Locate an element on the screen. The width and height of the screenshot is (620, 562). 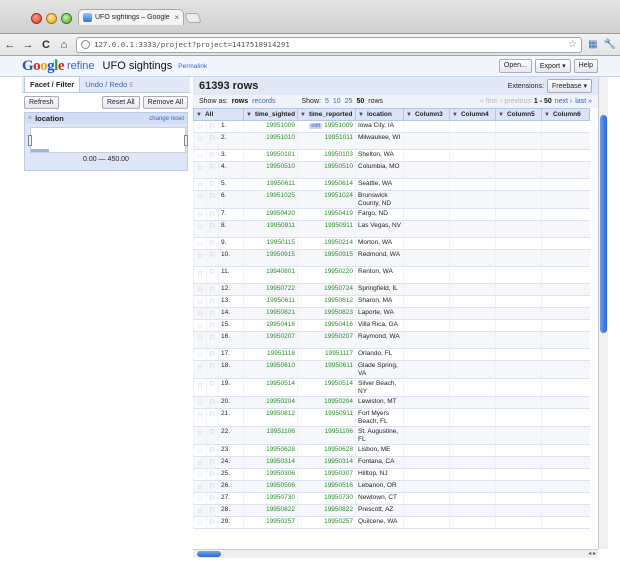
cell-time-sighted: 19950416 is located at coordinates (270, 325).